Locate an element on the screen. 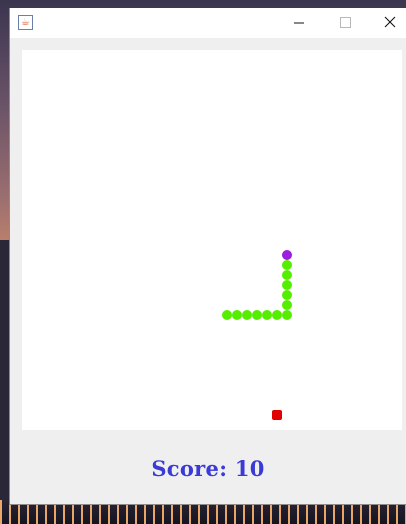  minimize-button is located at coordinates (299, 23).